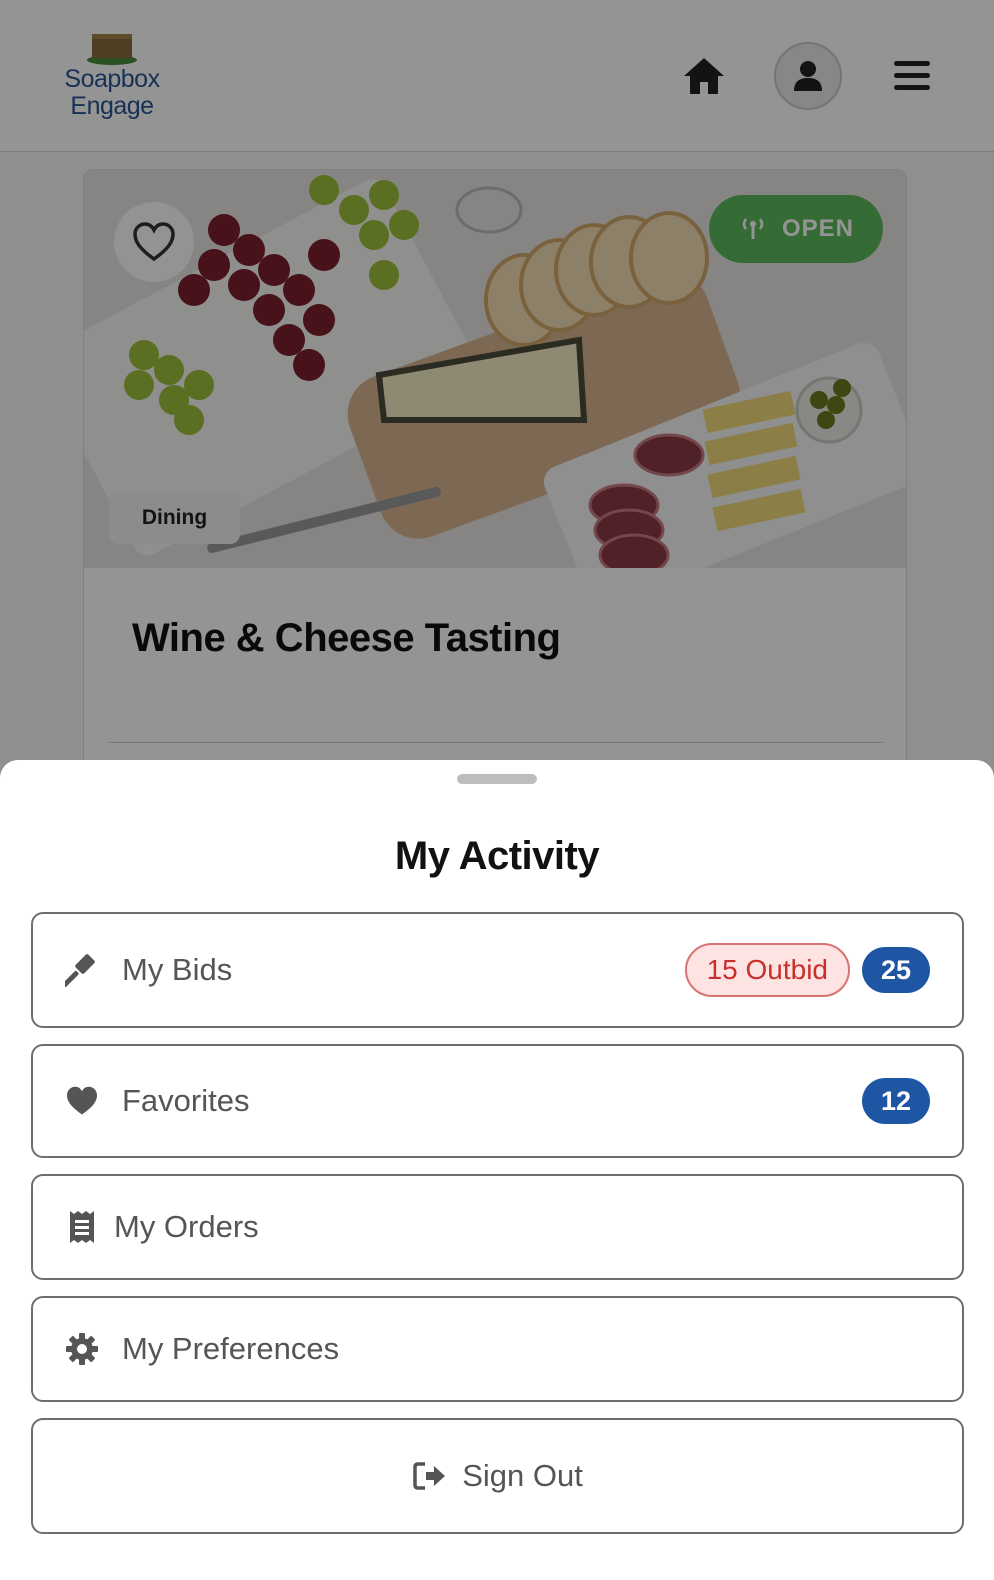 This screenshot has width=994, height=1580. I want to click on sign-out-button: Sign Out, so click(497, 1476).